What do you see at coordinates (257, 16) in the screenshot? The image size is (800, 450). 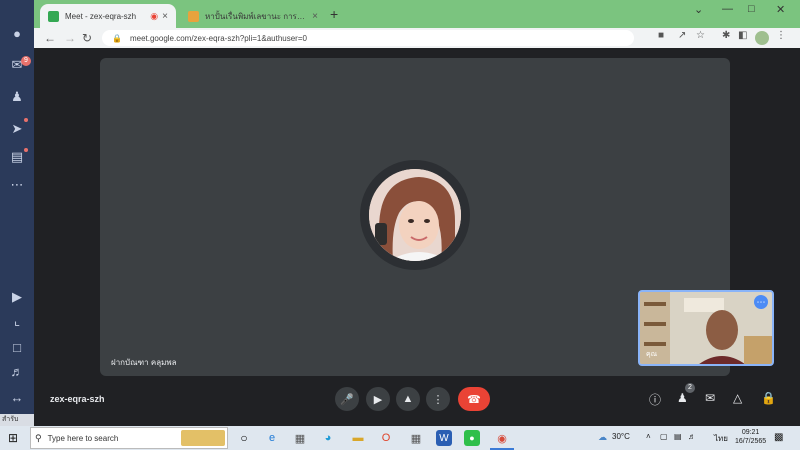 I see `tab-title: หาปั้นเรื่นพิมพ์เลขานะ การบัญชีเบื้องต้น` at bounding box center [257, 16].